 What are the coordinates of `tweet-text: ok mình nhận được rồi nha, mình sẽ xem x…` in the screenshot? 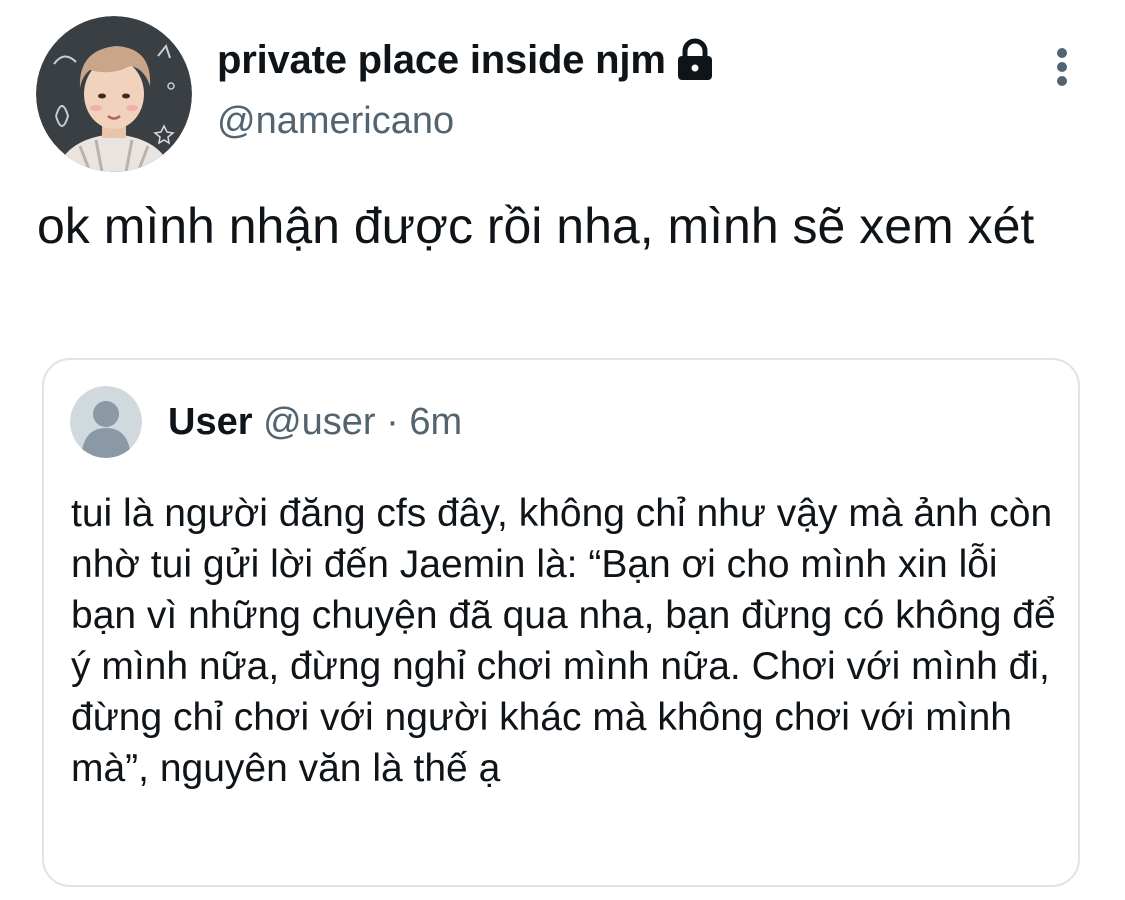 It's located at (536, 226).